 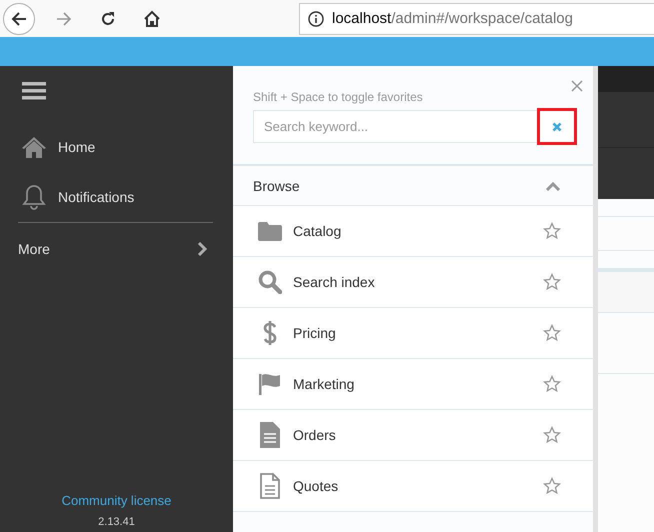 I want to click on address-bar: localhost/admin#/workspace/catalog, so click(x=476, y=18).